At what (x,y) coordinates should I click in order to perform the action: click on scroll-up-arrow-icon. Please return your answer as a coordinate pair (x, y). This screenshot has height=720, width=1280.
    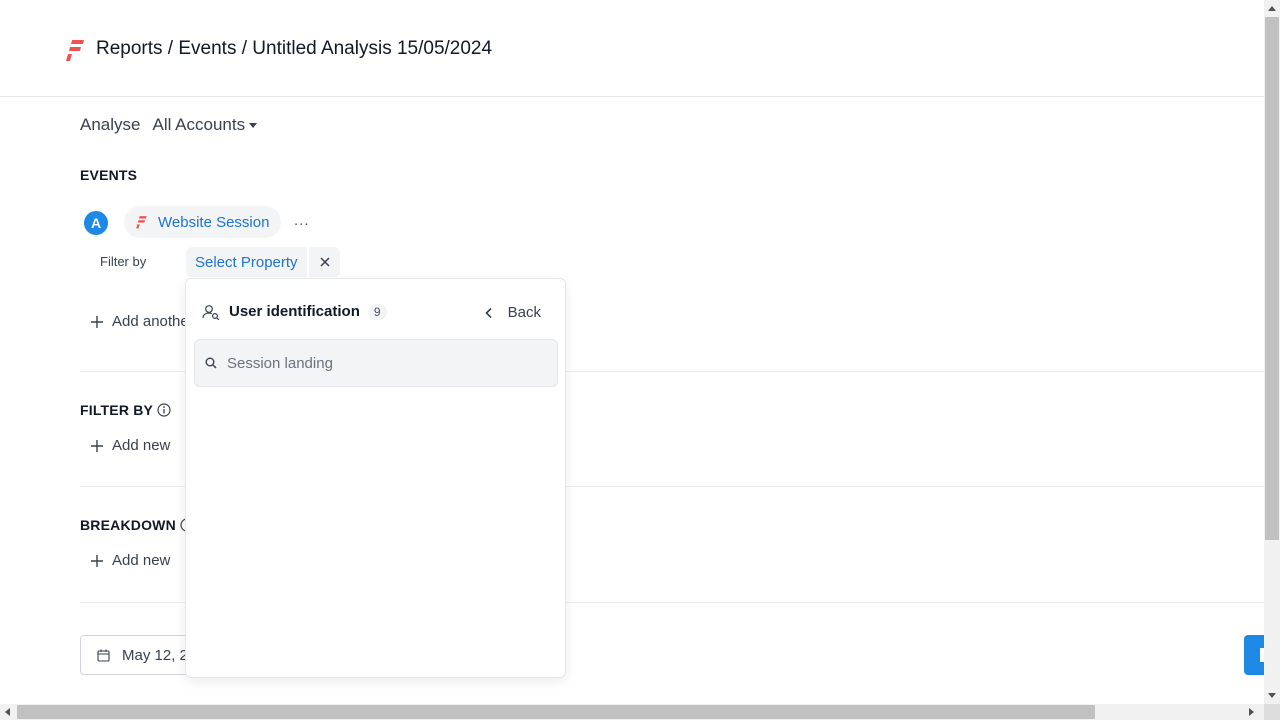
    Looking at the image, I should click on (1272, 8).